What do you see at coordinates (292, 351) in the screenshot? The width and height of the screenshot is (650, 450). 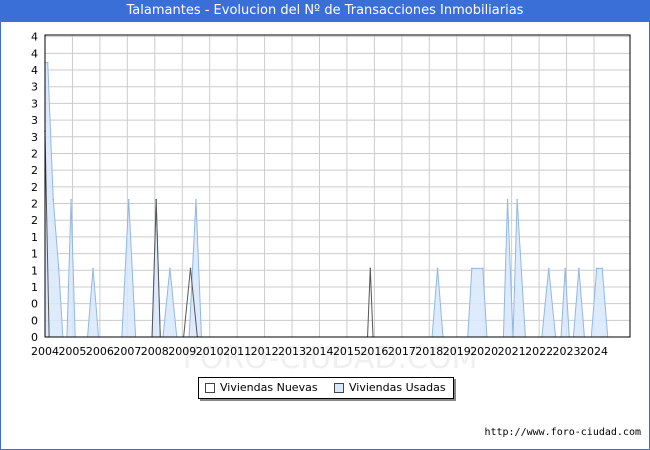 I see `x-tick-label: 2013` at bounding box center [292, 351].